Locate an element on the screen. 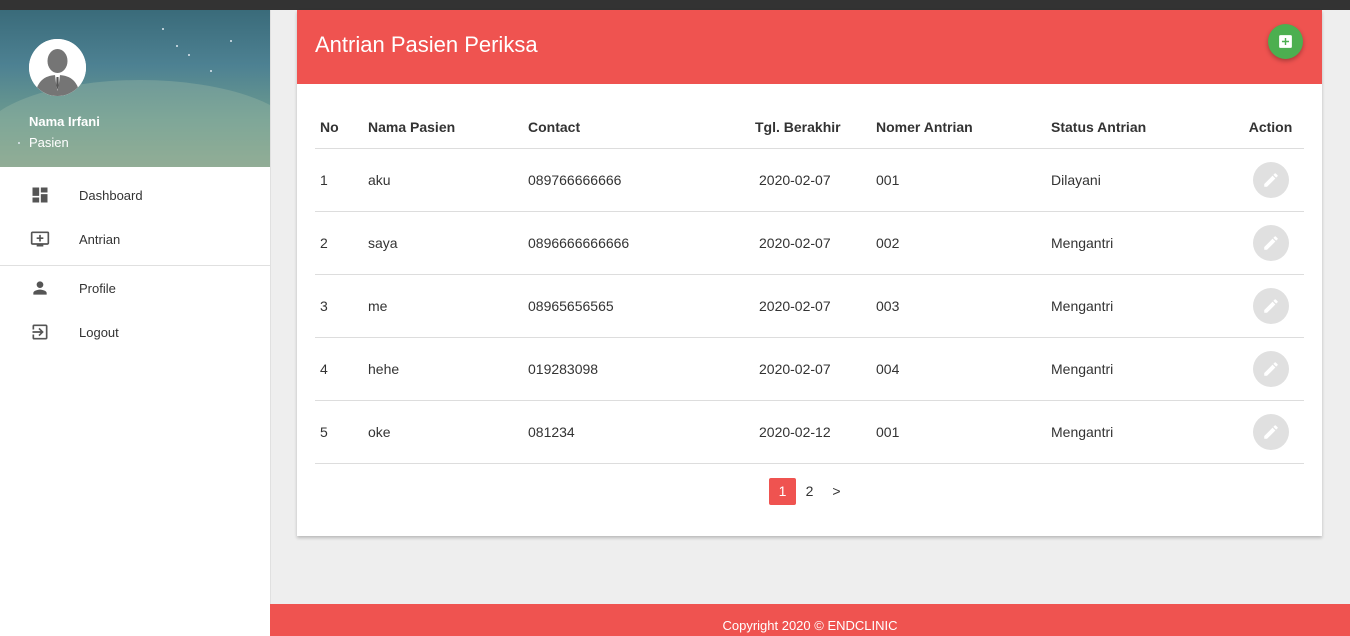 The image size is (1350, 636). cell-no: 2 is located at coordinates (339, 243).